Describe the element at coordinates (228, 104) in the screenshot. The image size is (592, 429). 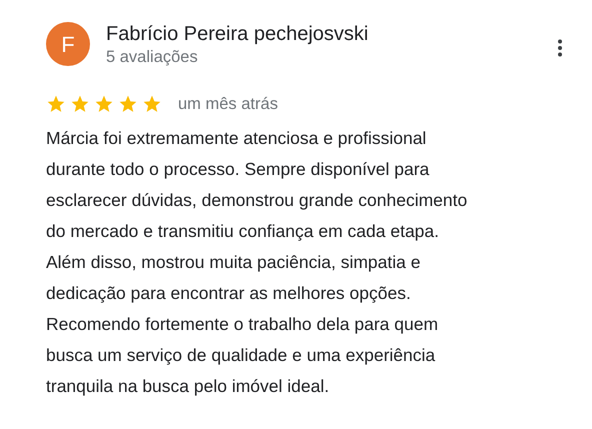
I see `review-time: um mês atrás` at that location.